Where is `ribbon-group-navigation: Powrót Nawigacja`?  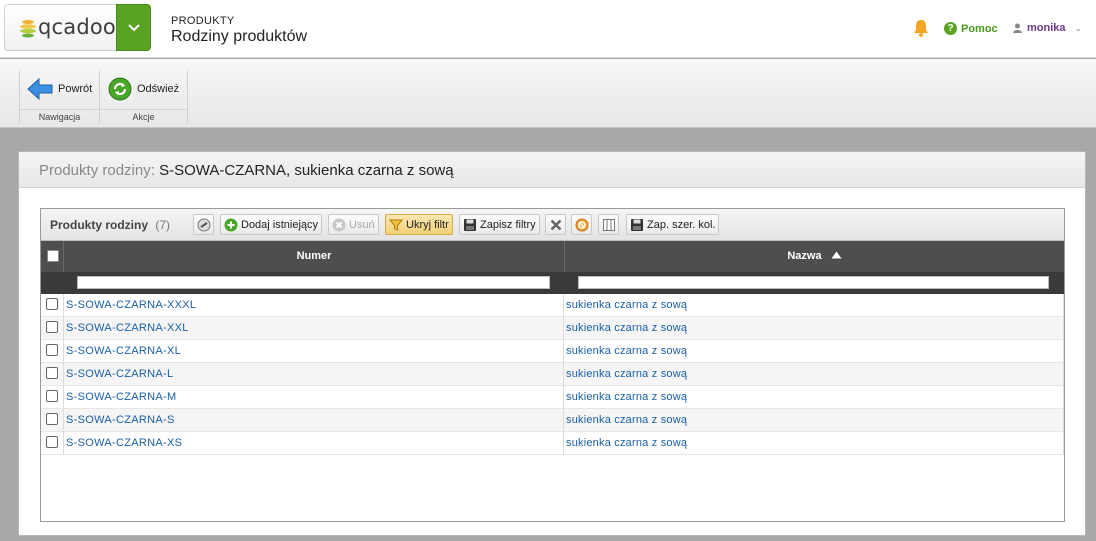
ribbon-group-navigation: Powrót Nawigacja is located at coordinates (59, 97).